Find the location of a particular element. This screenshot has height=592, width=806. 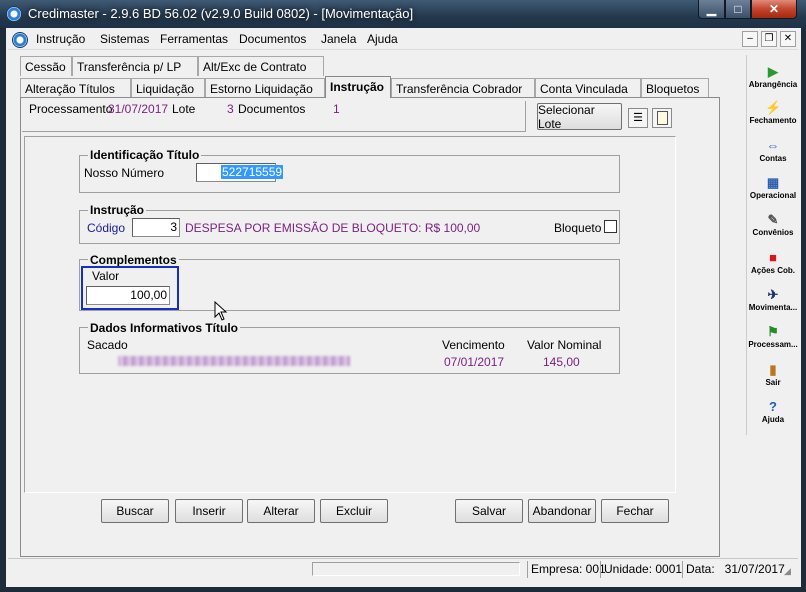

copy-icon is located at coordinates (662, 118).